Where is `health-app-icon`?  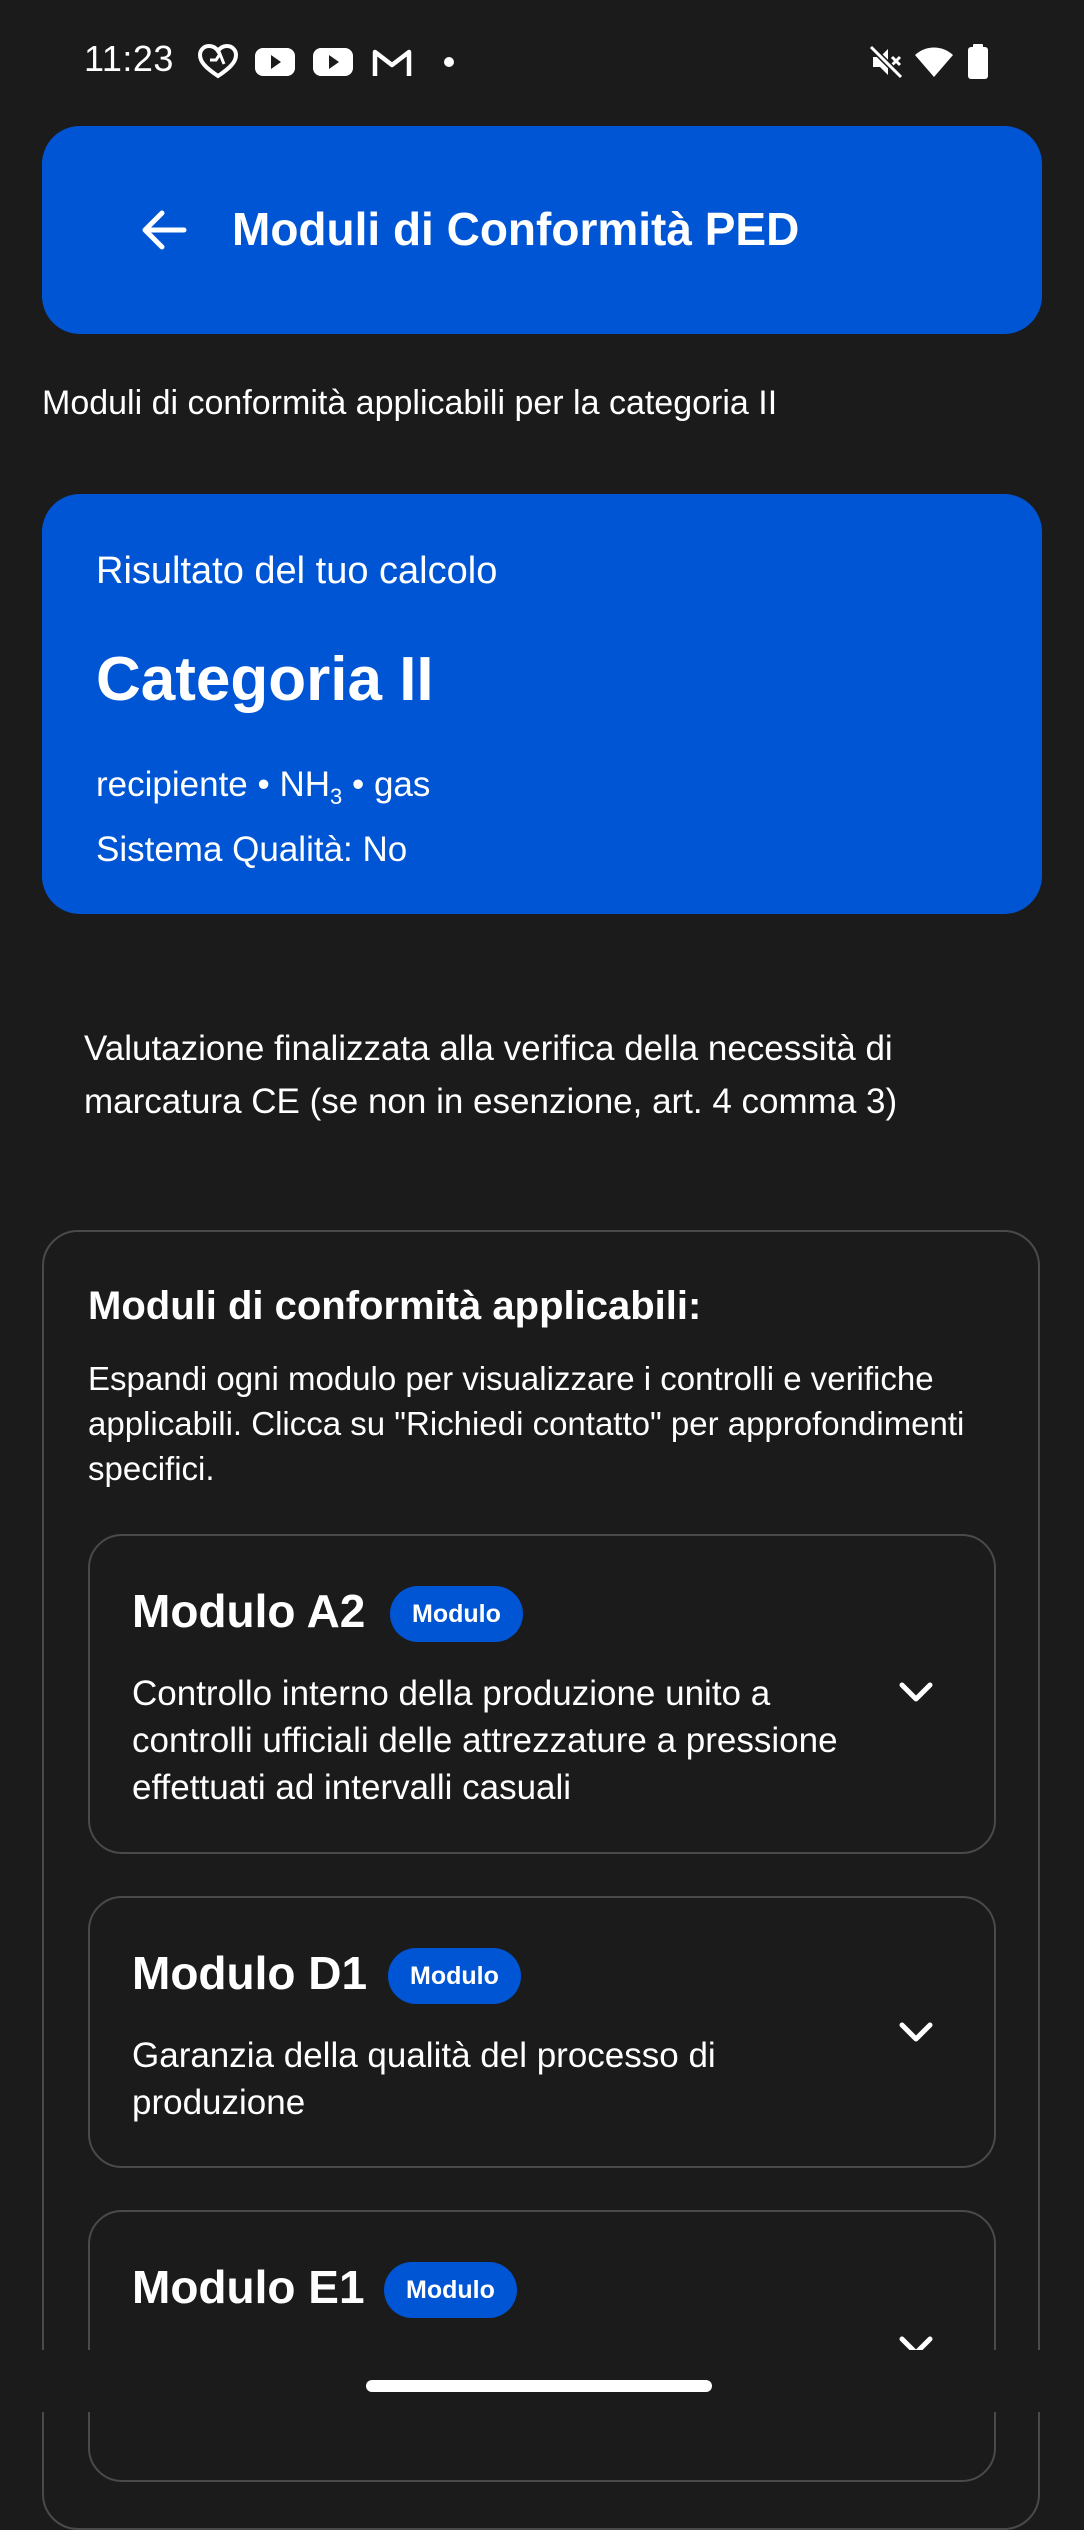
health-app-icon is located at coordinates (218, 61).